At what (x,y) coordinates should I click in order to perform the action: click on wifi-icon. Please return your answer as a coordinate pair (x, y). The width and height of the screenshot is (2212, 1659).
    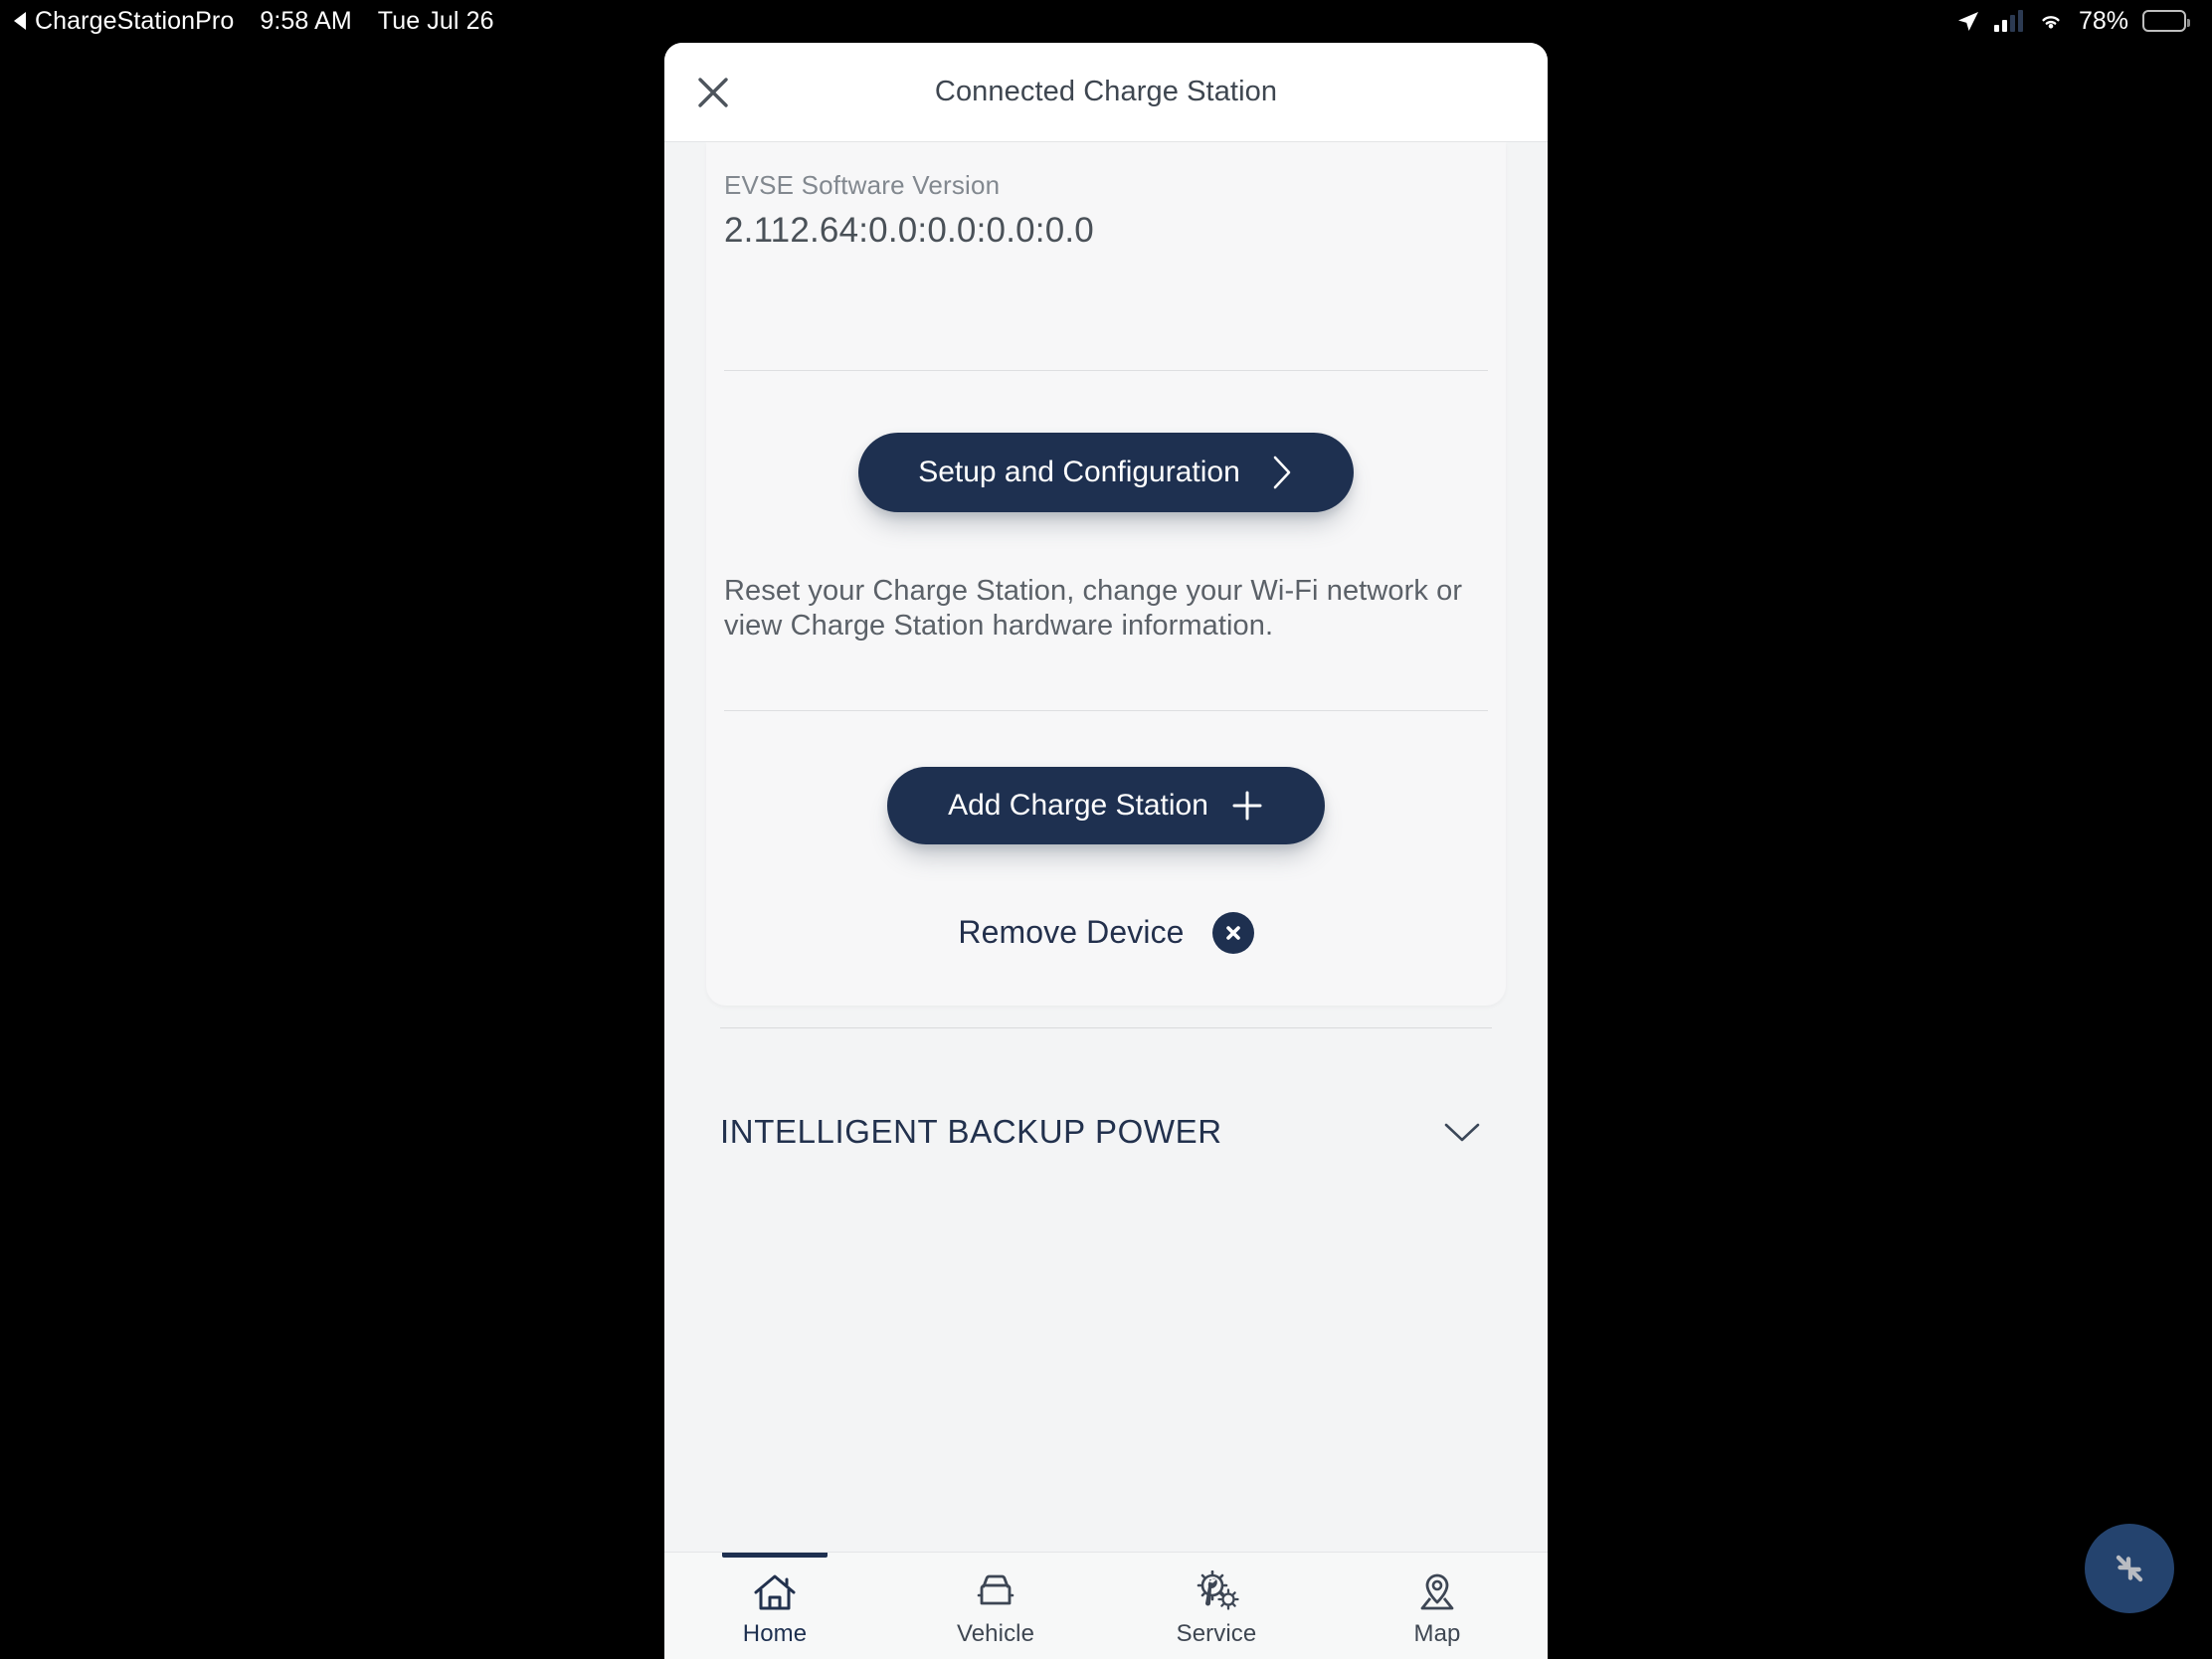
    Looking at the image, I should click on (2051, 22).